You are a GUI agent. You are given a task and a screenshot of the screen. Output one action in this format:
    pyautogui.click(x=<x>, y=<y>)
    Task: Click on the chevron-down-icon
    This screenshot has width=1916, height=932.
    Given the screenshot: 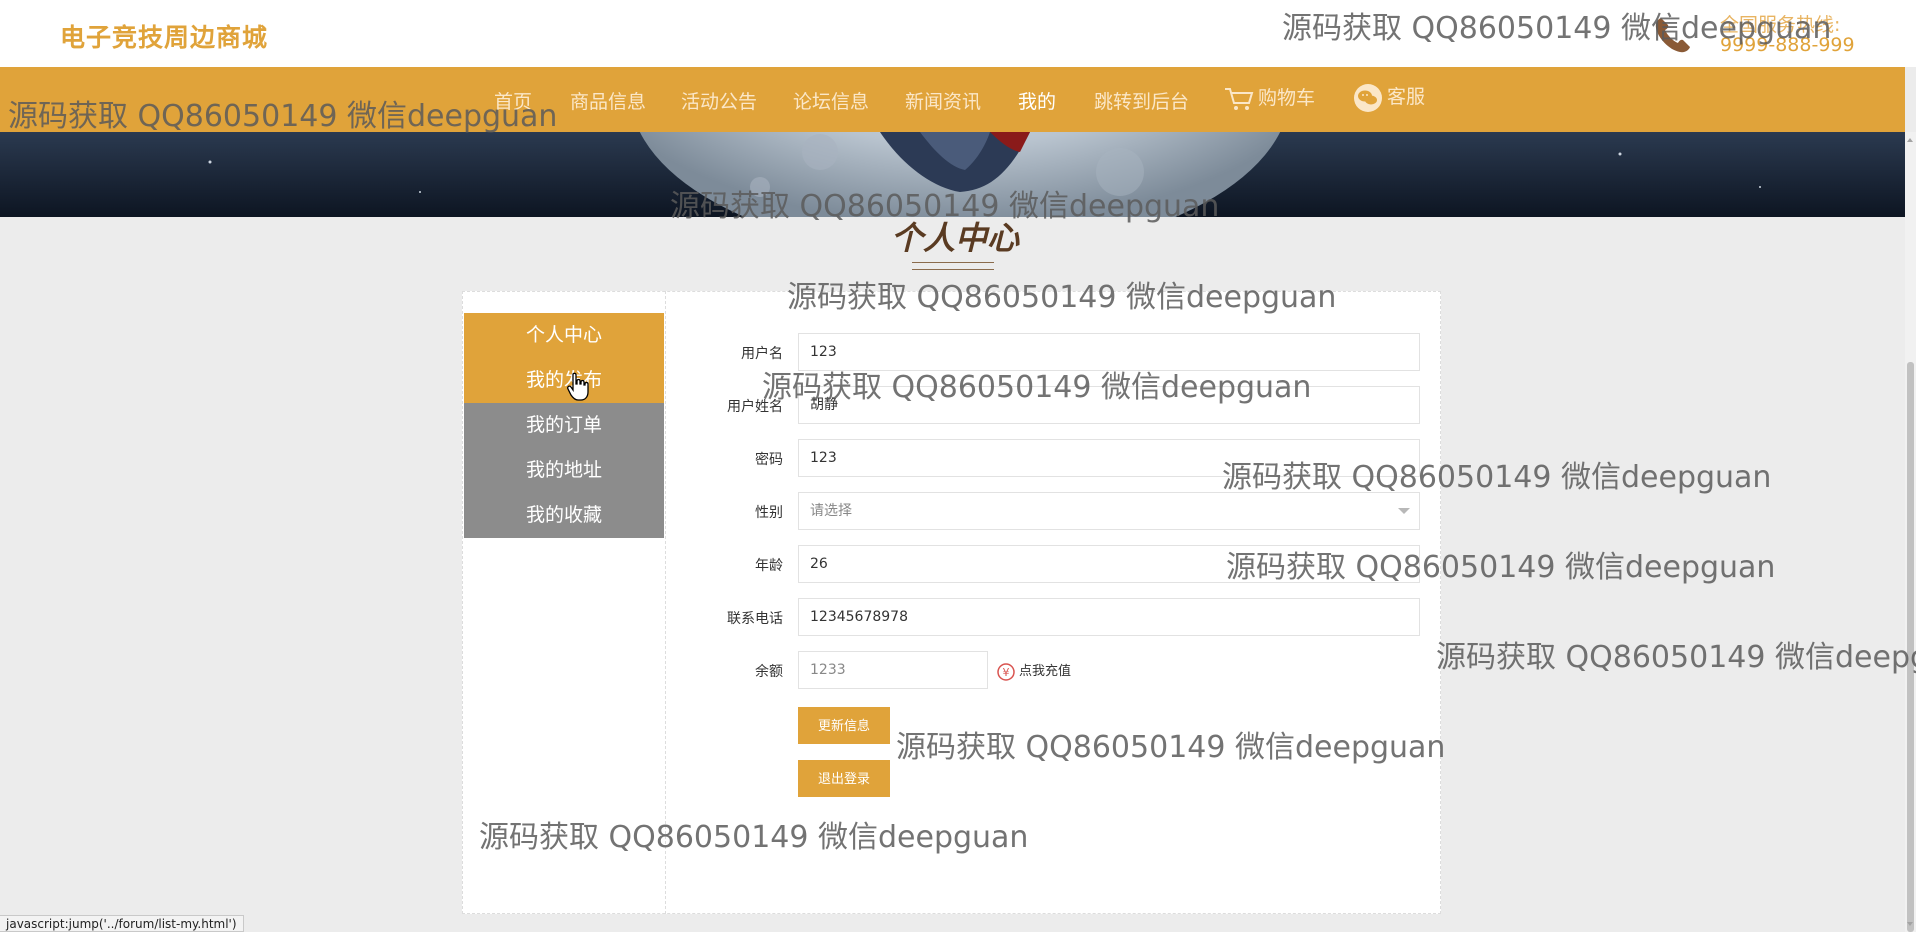 What is the action you would take?
    pyautogui.click(x=1404, y=511)
    